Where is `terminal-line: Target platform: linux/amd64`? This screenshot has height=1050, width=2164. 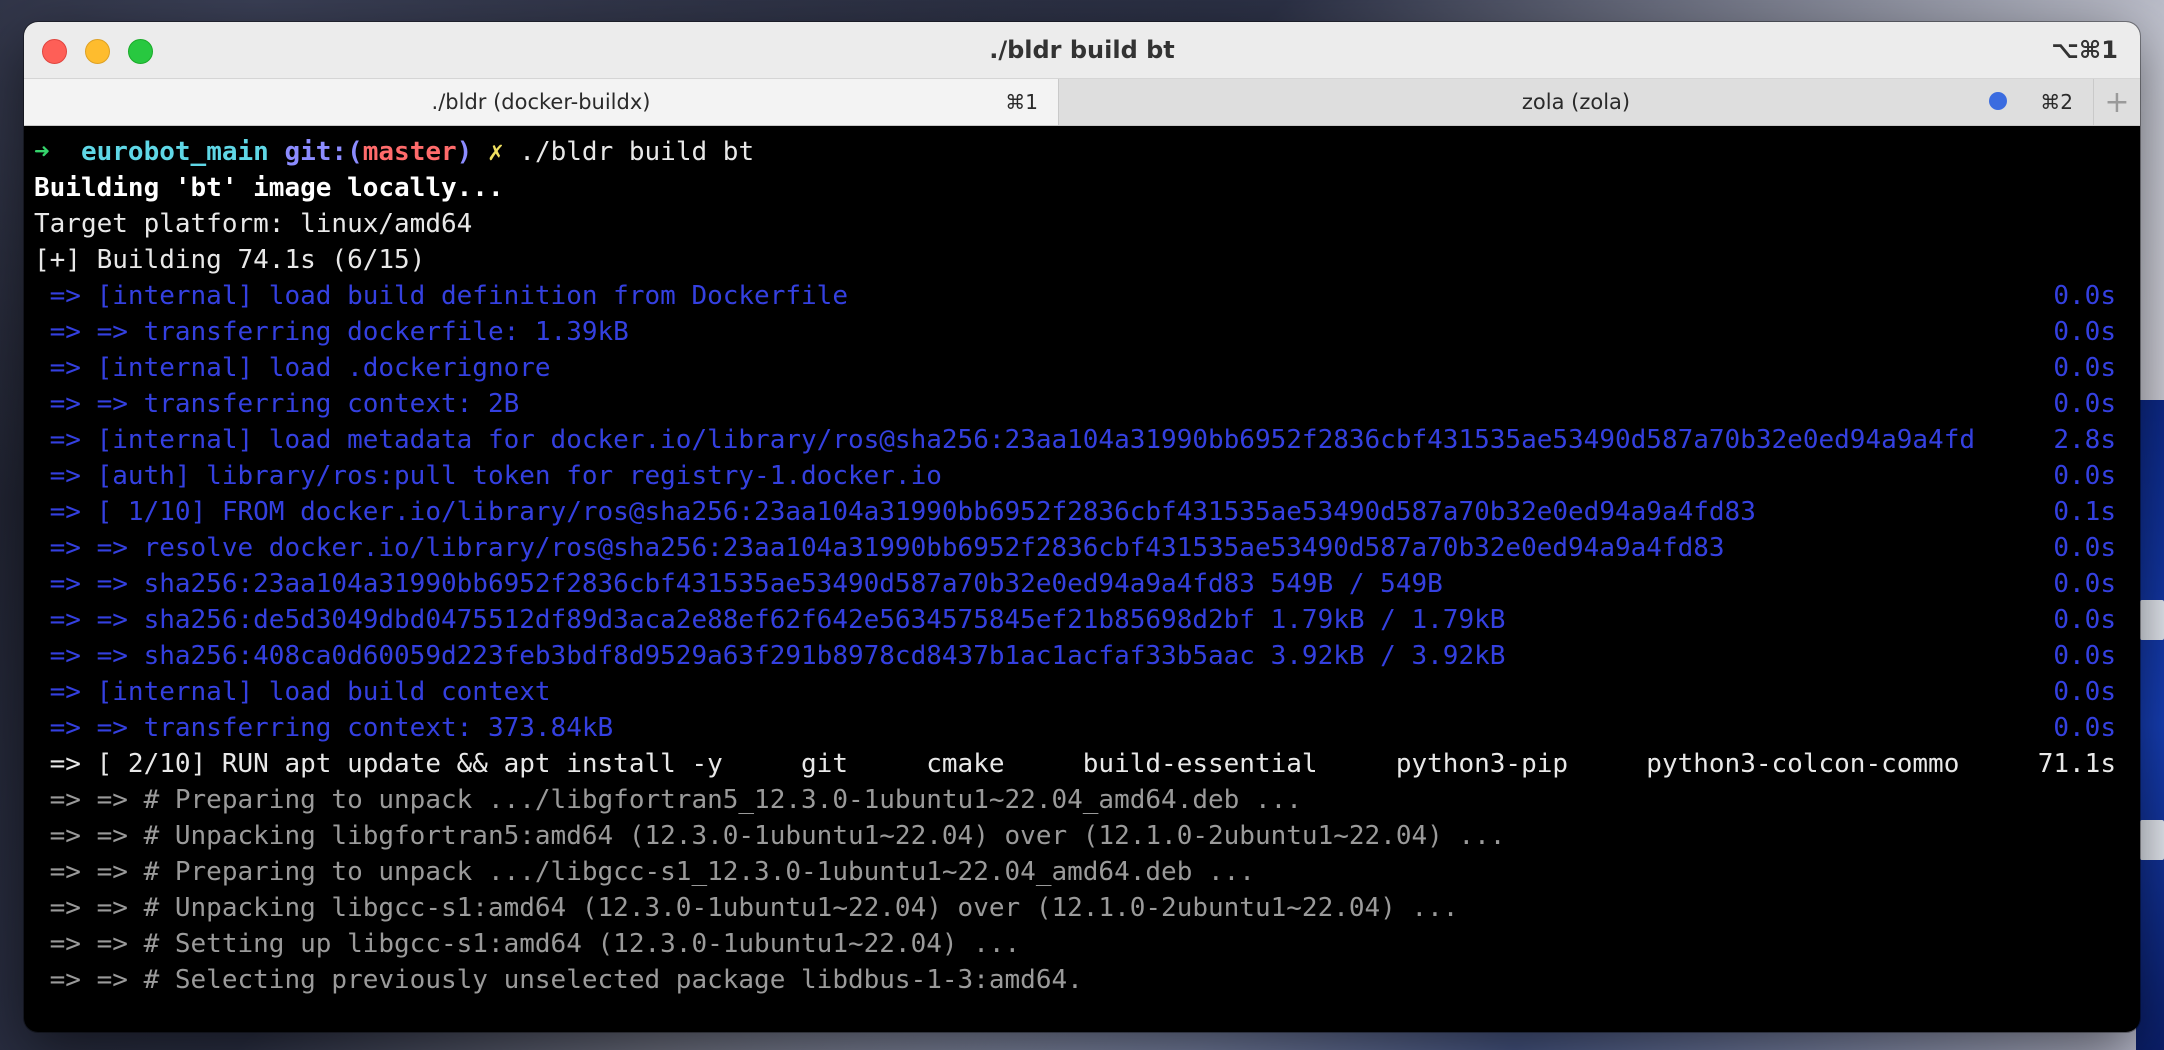 terminal-line: Target platform: linux/amd64 is located at coordinates (1082, 224).